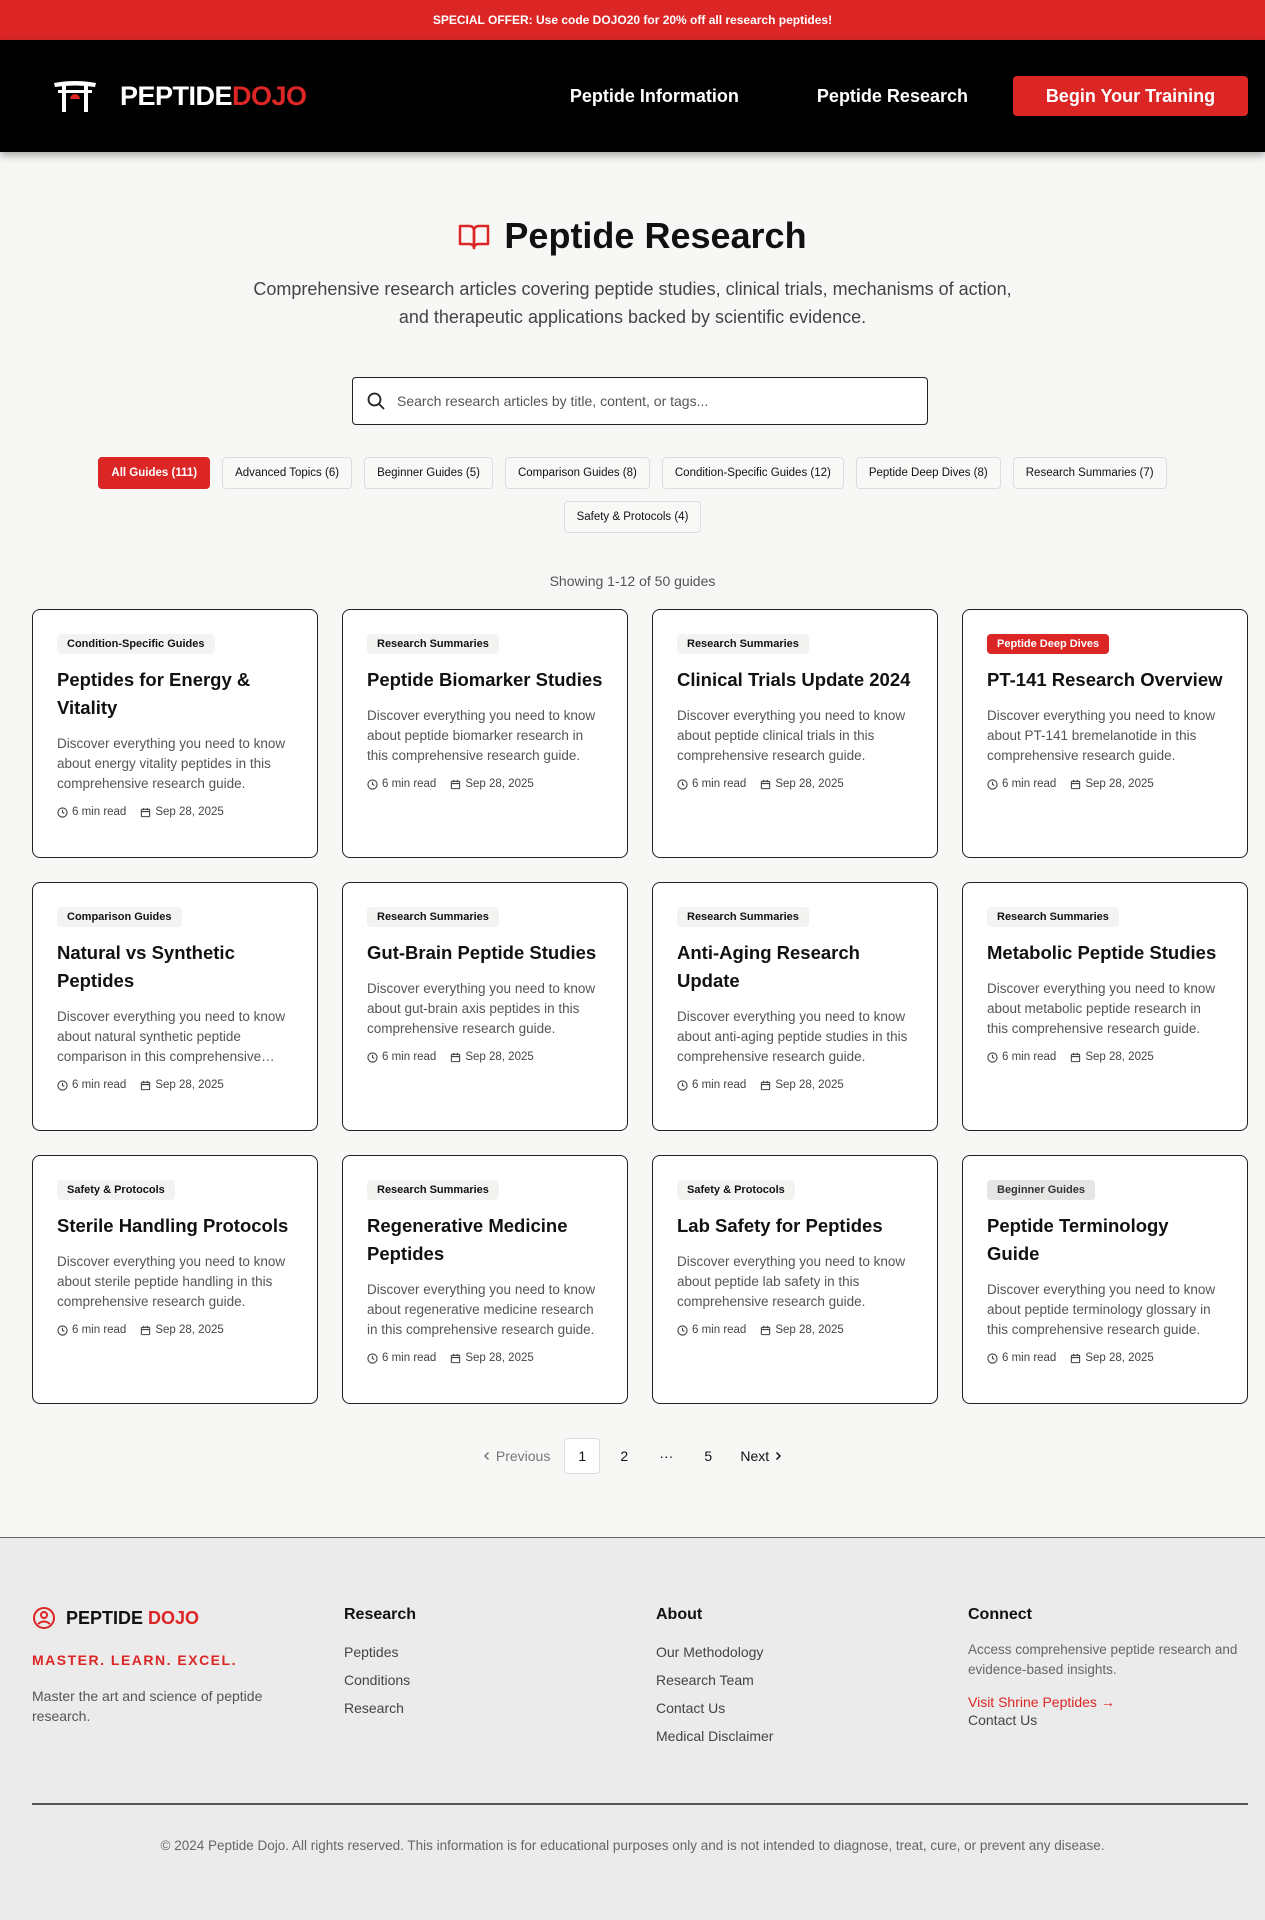 The width and height of the screenshot is (1265, 1920). I want to click on article-title: Peptide Biomarker Studies, so click(485, 680).